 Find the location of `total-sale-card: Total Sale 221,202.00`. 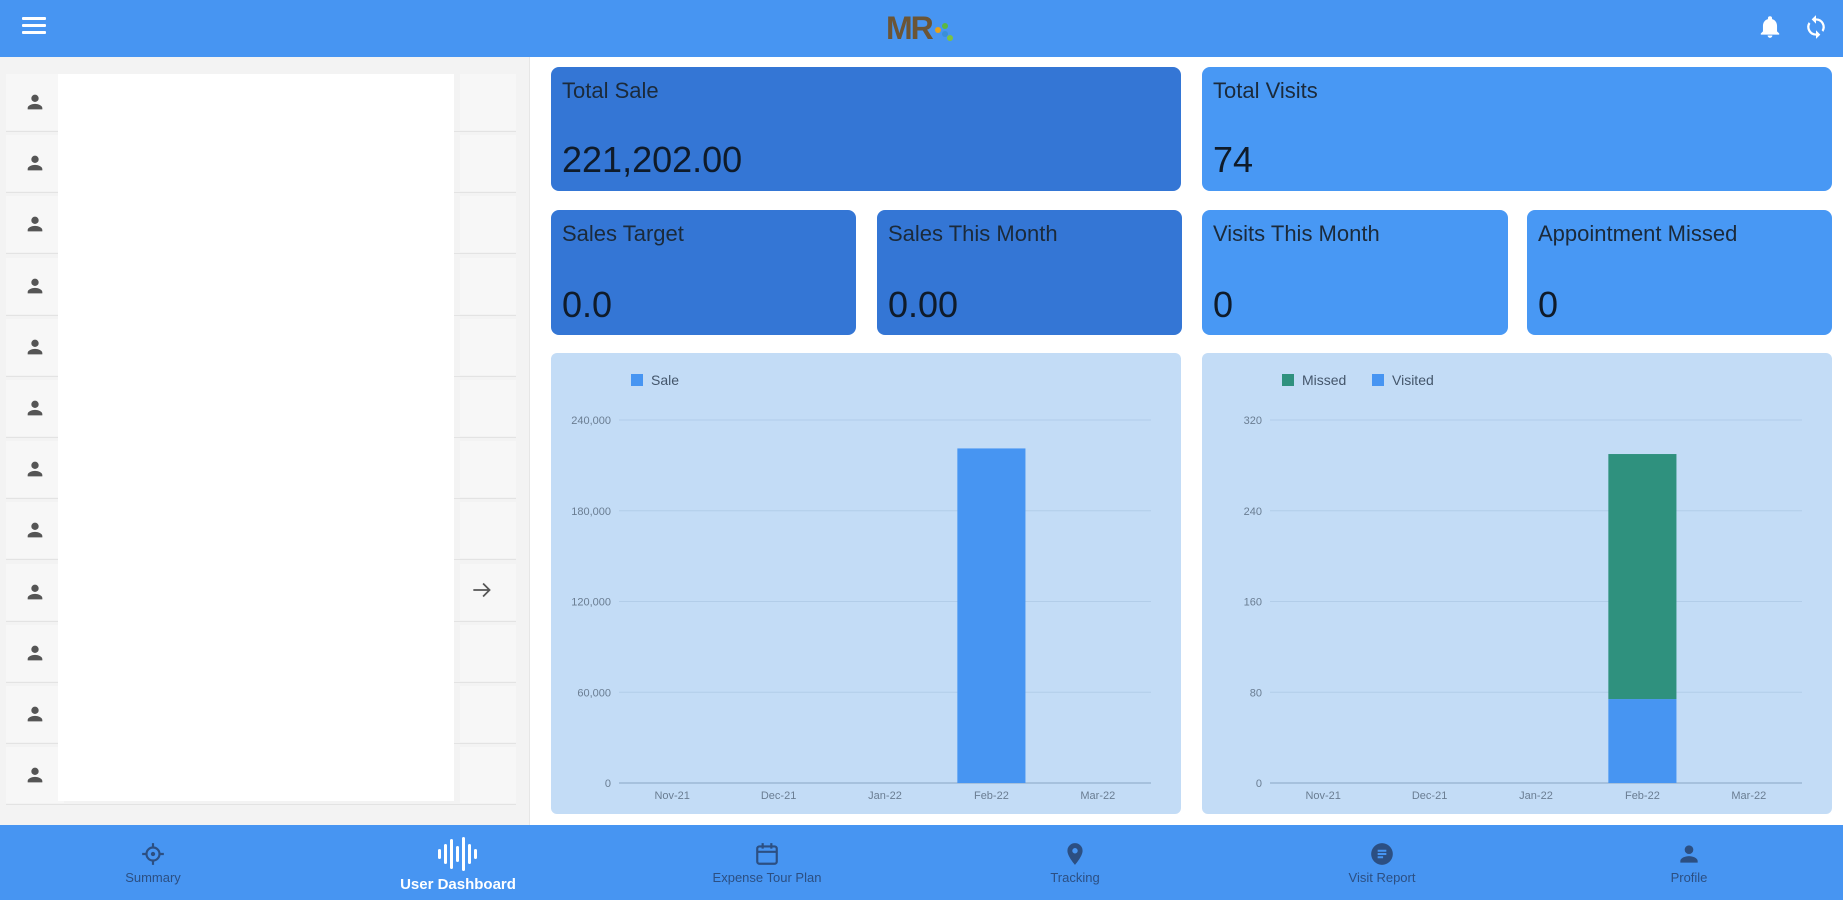

total-sale-card: Total Sale 221,202.00 is located at coordinates (866, 129).